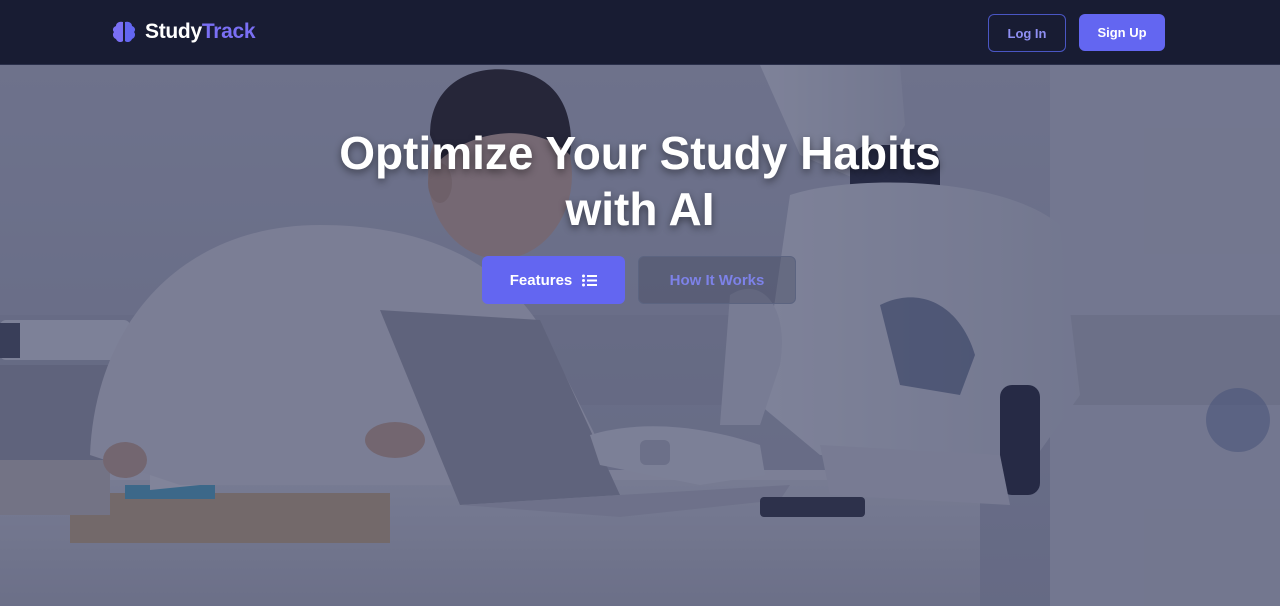 This screenshot has height=606, width=1280. What do you see at coordinates (640, 209) in the screenshot?
I see `hero-title-line2: with AI` at bounding box center [640, 209].